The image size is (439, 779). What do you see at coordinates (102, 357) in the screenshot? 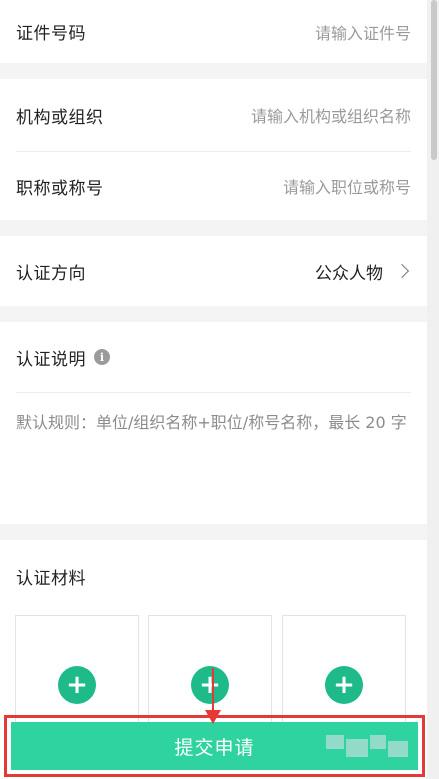
I see `info-icon: i` at bounding box center [102, 357].